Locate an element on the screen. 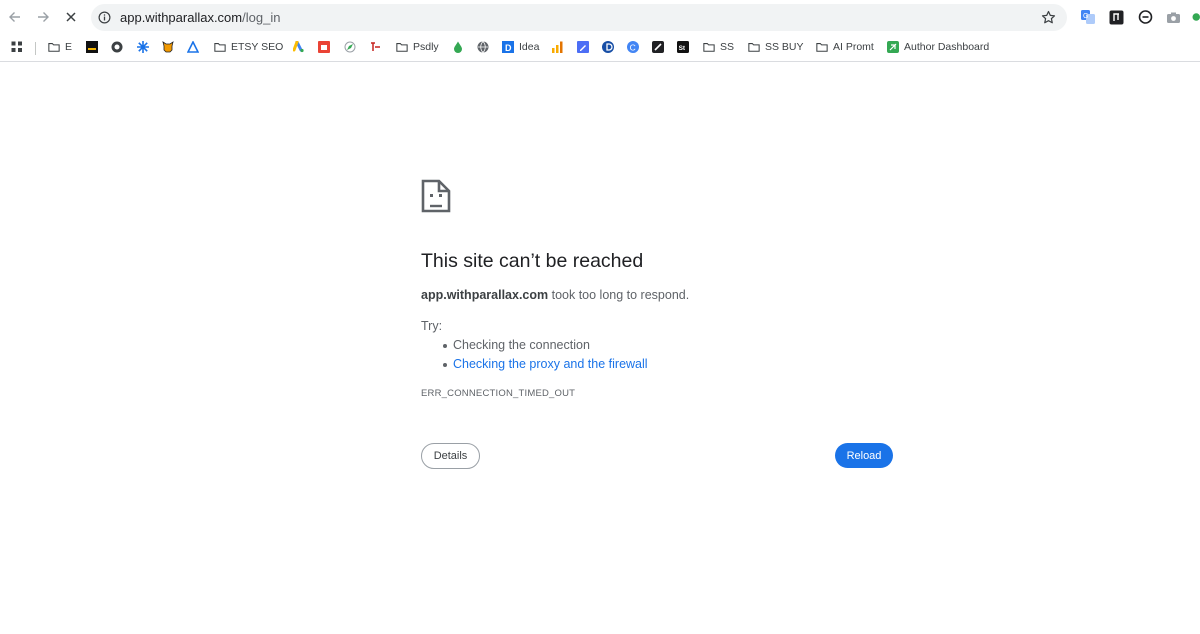 Image resolution: width=1200 pixels, height=634 pixels. error-host: app.withparallax.com is located at coordinates (485, 295).